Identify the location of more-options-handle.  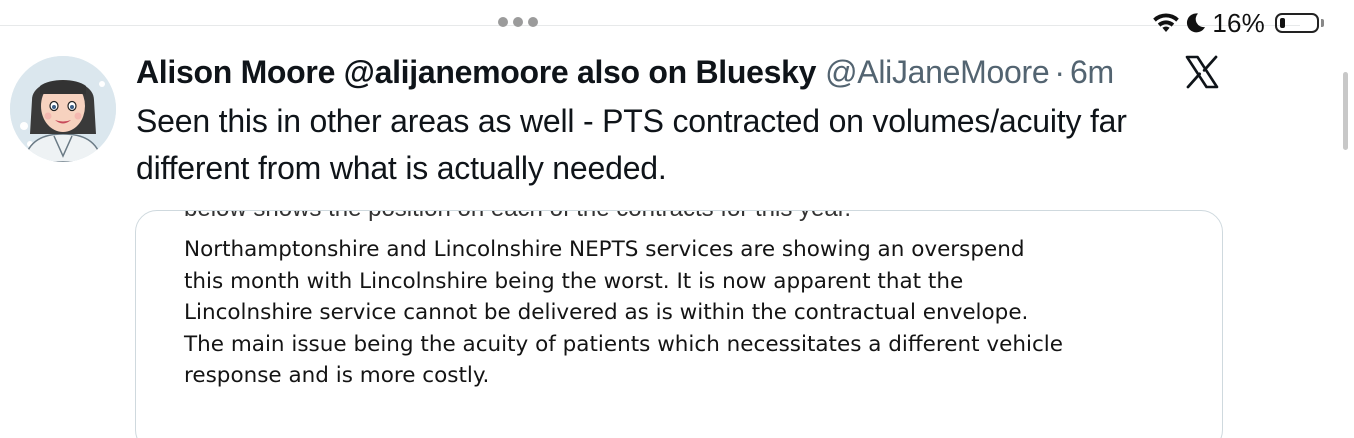
(518, 22).